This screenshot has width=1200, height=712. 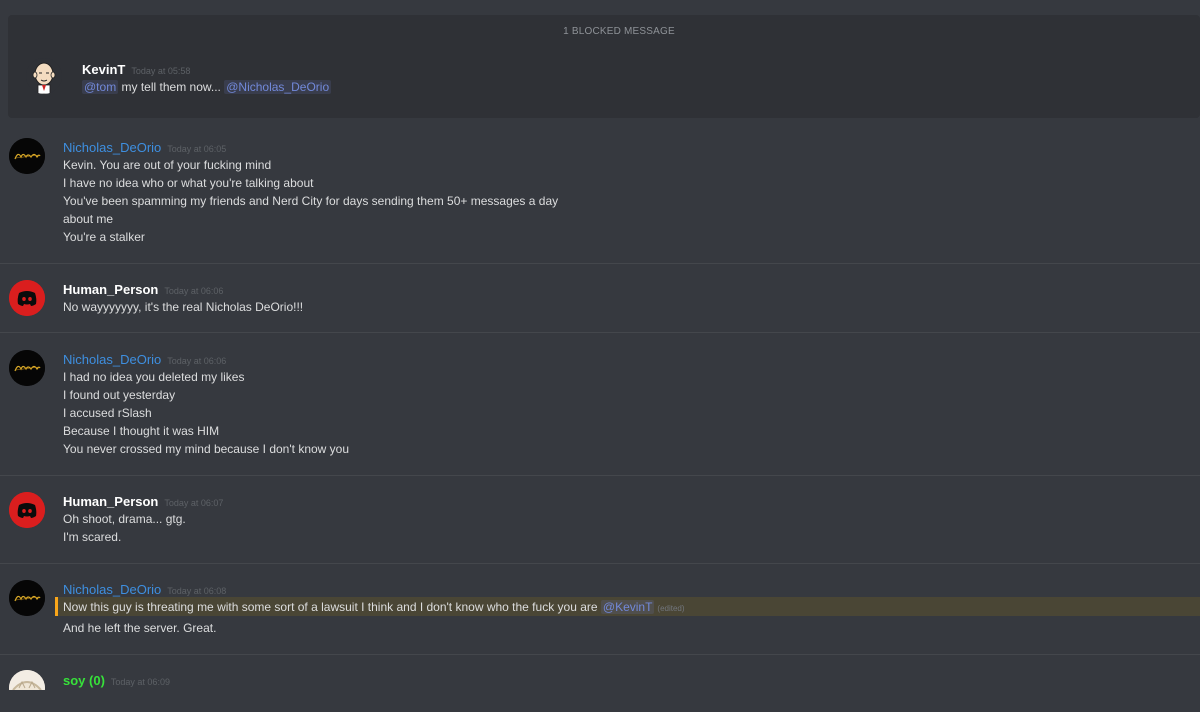 What do you see at coordinates (197, 591) in the screenshot?
I see `timestamp: Today at 06:08` at bounding box center [197, 591].